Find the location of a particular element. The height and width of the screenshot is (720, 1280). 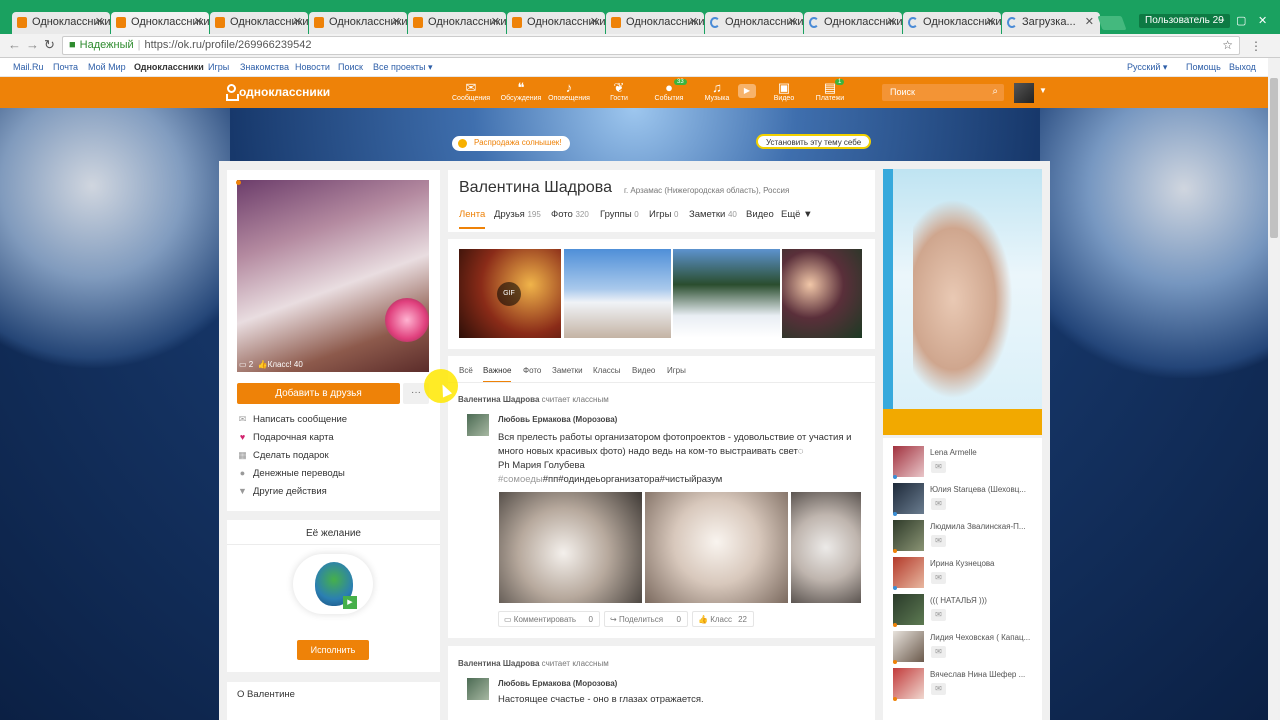

profile-photo is located at coordinates (333, 276).